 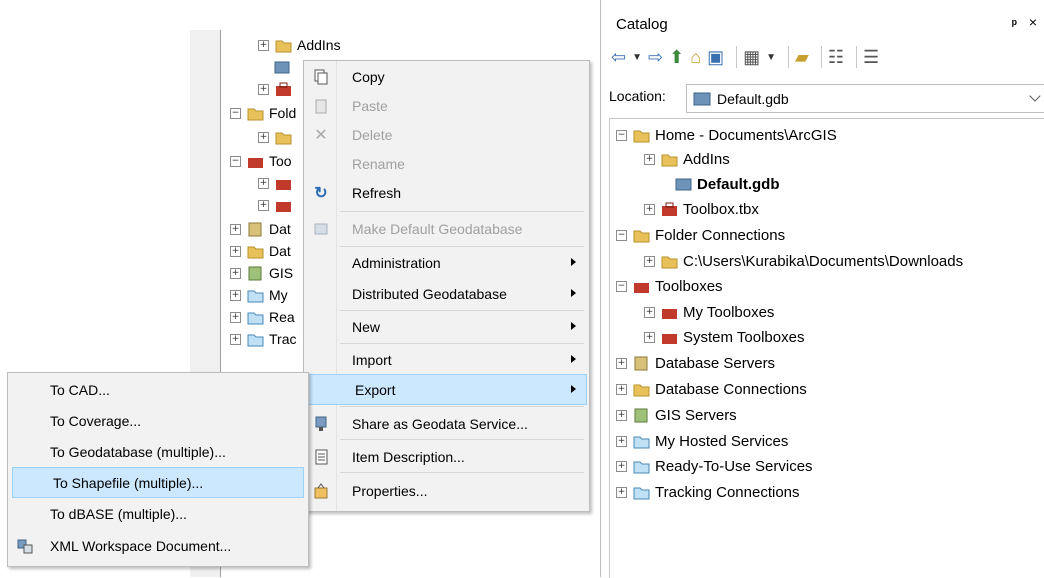 I want to click on tree-item-database-connections: + Database Connections, so click(x=711, y=389).